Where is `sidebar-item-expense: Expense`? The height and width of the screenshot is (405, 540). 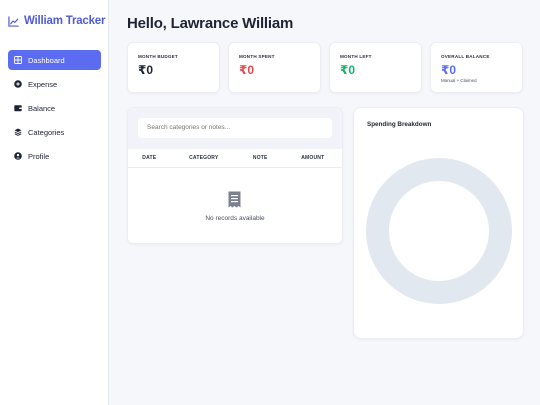
sidebar-item-expense: Expense is located at coordinates (54, 84).